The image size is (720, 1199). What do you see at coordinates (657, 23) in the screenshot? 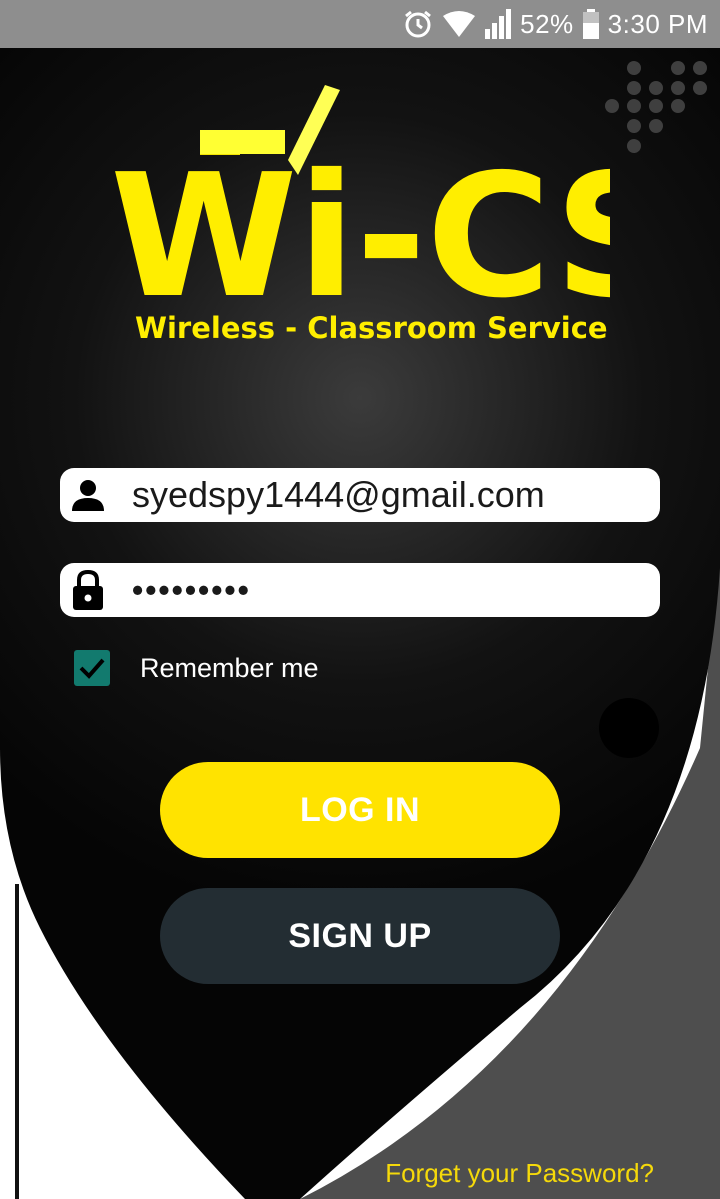
I see `clock: 3:30 PM` at bounding box center [657, 23].